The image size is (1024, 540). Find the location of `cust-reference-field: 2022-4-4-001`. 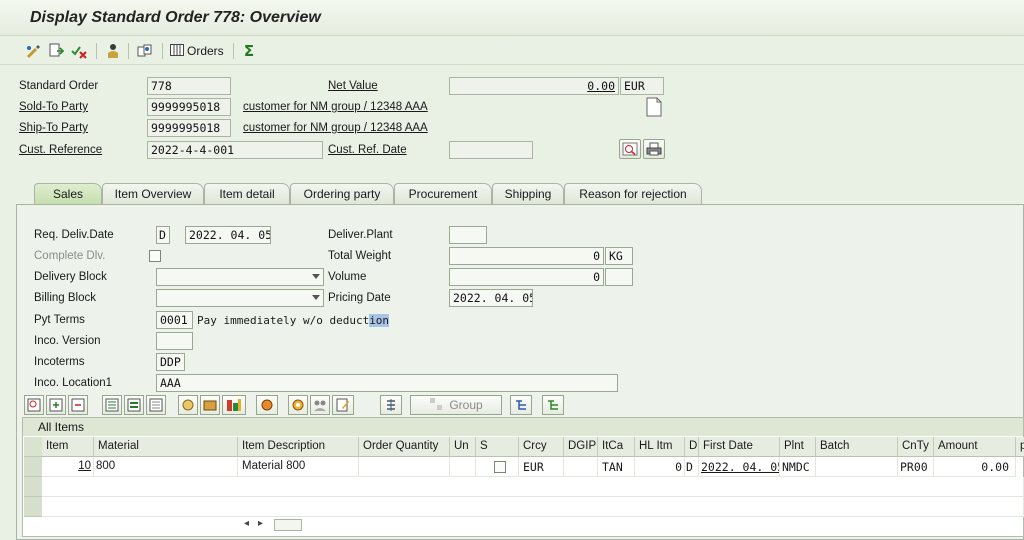

cust-reference-field: 2022-4-4-001 is located at coordinates (235, 150).